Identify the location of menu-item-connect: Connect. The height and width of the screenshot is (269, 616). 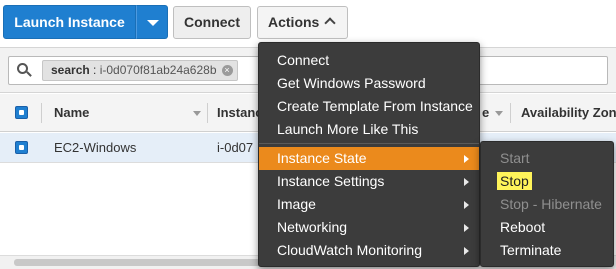
(369, 60).